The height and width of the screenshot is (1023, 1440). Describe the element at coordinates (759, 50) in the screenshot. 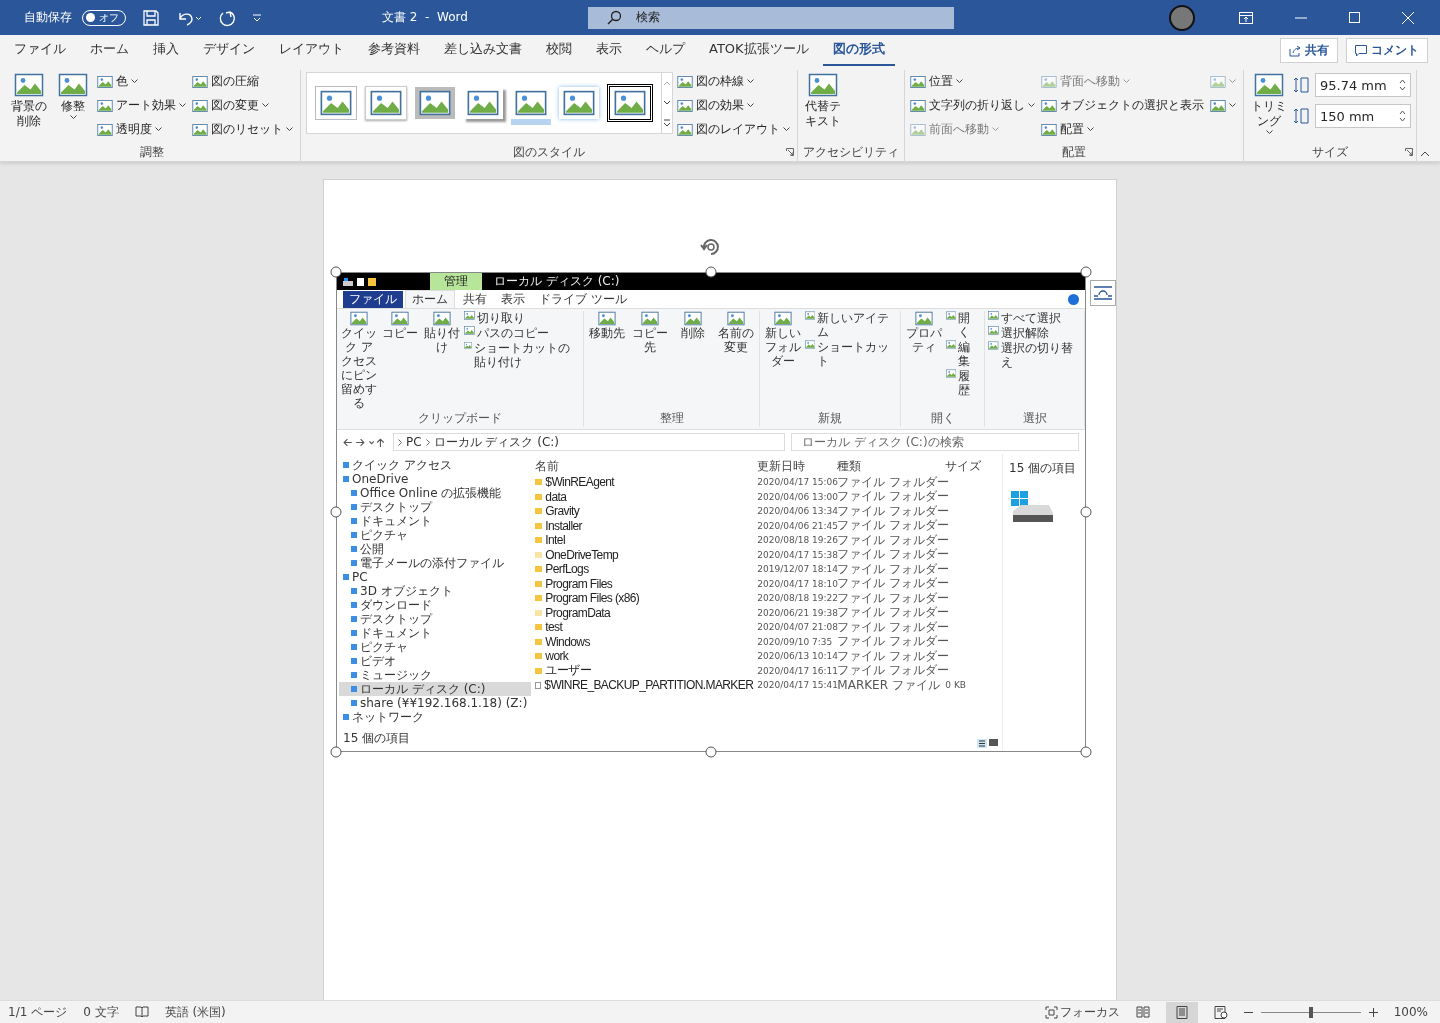

I see `ribbon-tab: ATOK拡張ツール` at that location.